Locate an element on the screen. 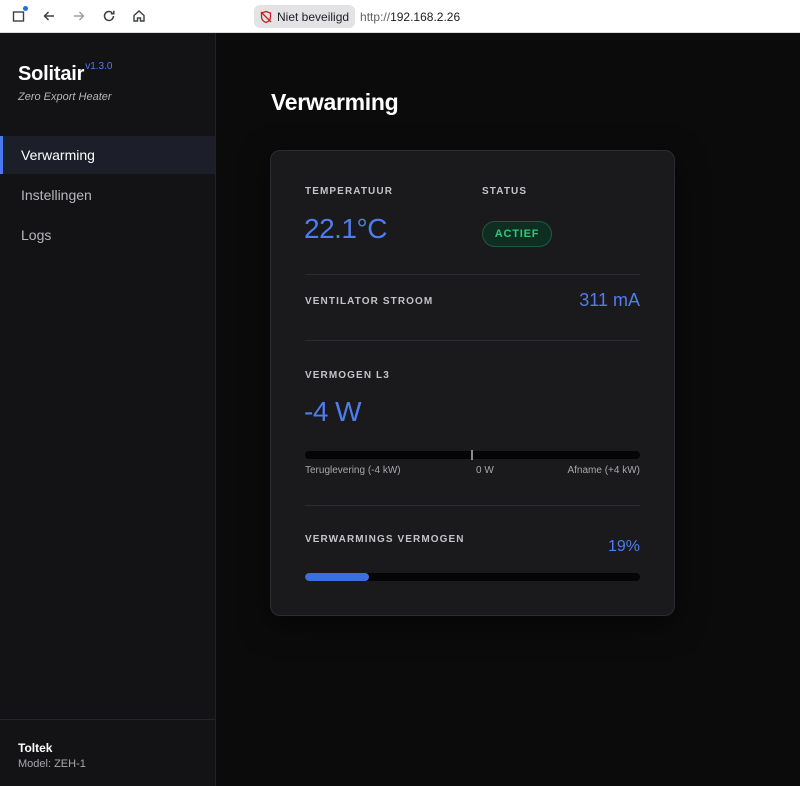 The width and height of the screenshot is (800, 786). url-text: http://192.168.2.26 is located at coordinates (410, 17).